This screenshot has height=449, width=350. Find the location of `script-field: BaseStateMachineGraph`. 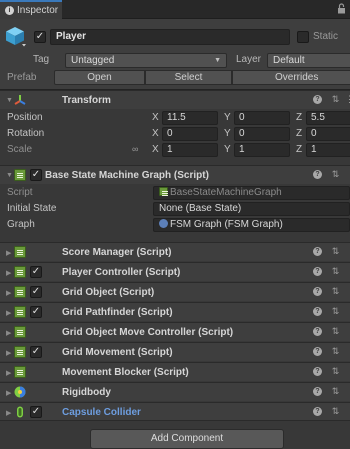

script-field: BaseStateMachineGraph is located at coordinates (251, 193).